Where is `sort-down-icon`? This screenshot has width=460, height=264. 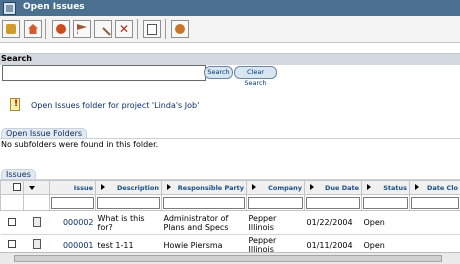 sort-down-icon is located at coordinates (32, 188).